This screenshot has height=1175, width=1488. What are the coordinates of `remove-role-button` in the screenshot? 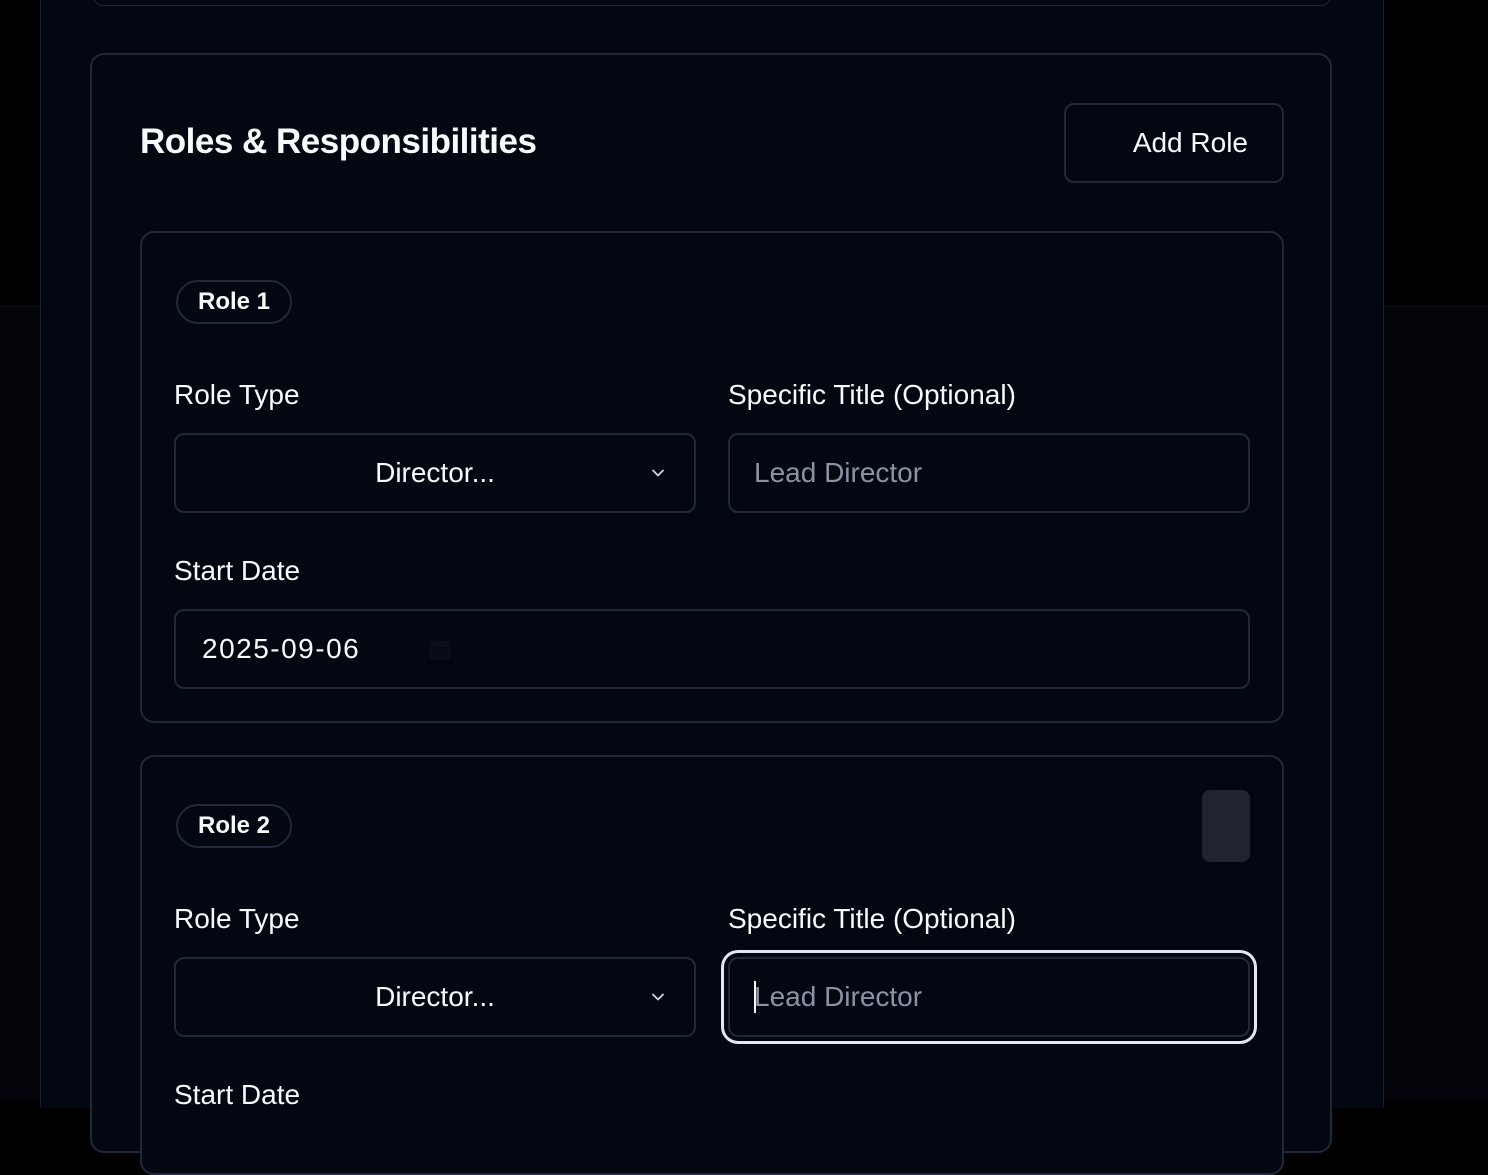 It's located at (1226, 826).